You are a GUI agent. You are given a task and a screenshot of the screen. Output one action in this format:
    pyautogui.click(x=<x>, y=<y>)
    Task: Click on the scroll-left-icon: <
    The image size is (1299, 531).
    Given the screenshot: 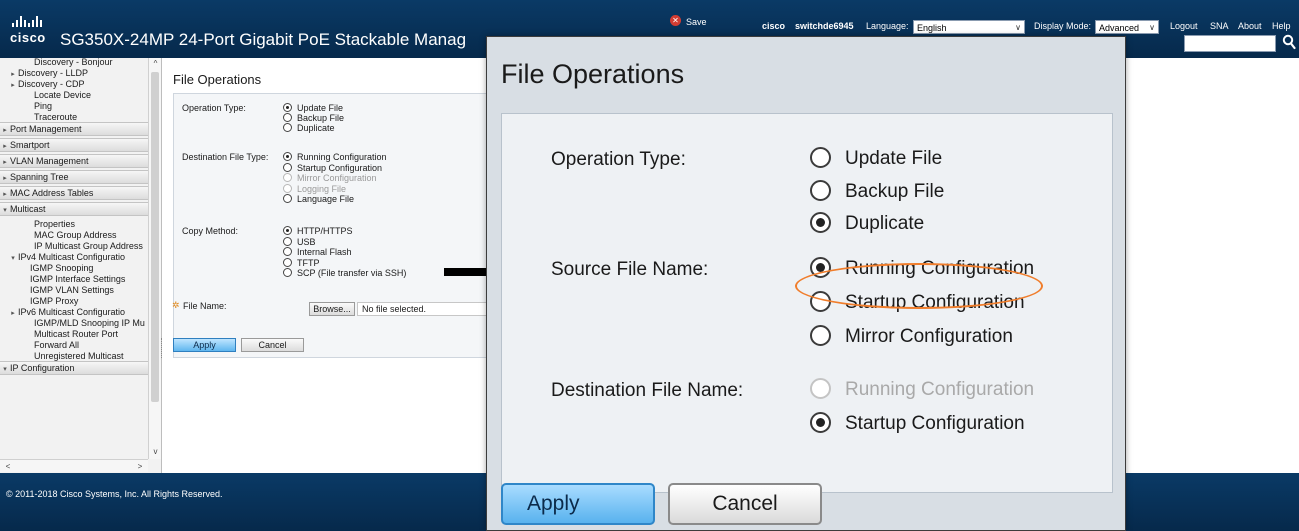 What is the action you would take?
    pyautogui.click(x=8, y=466)
    